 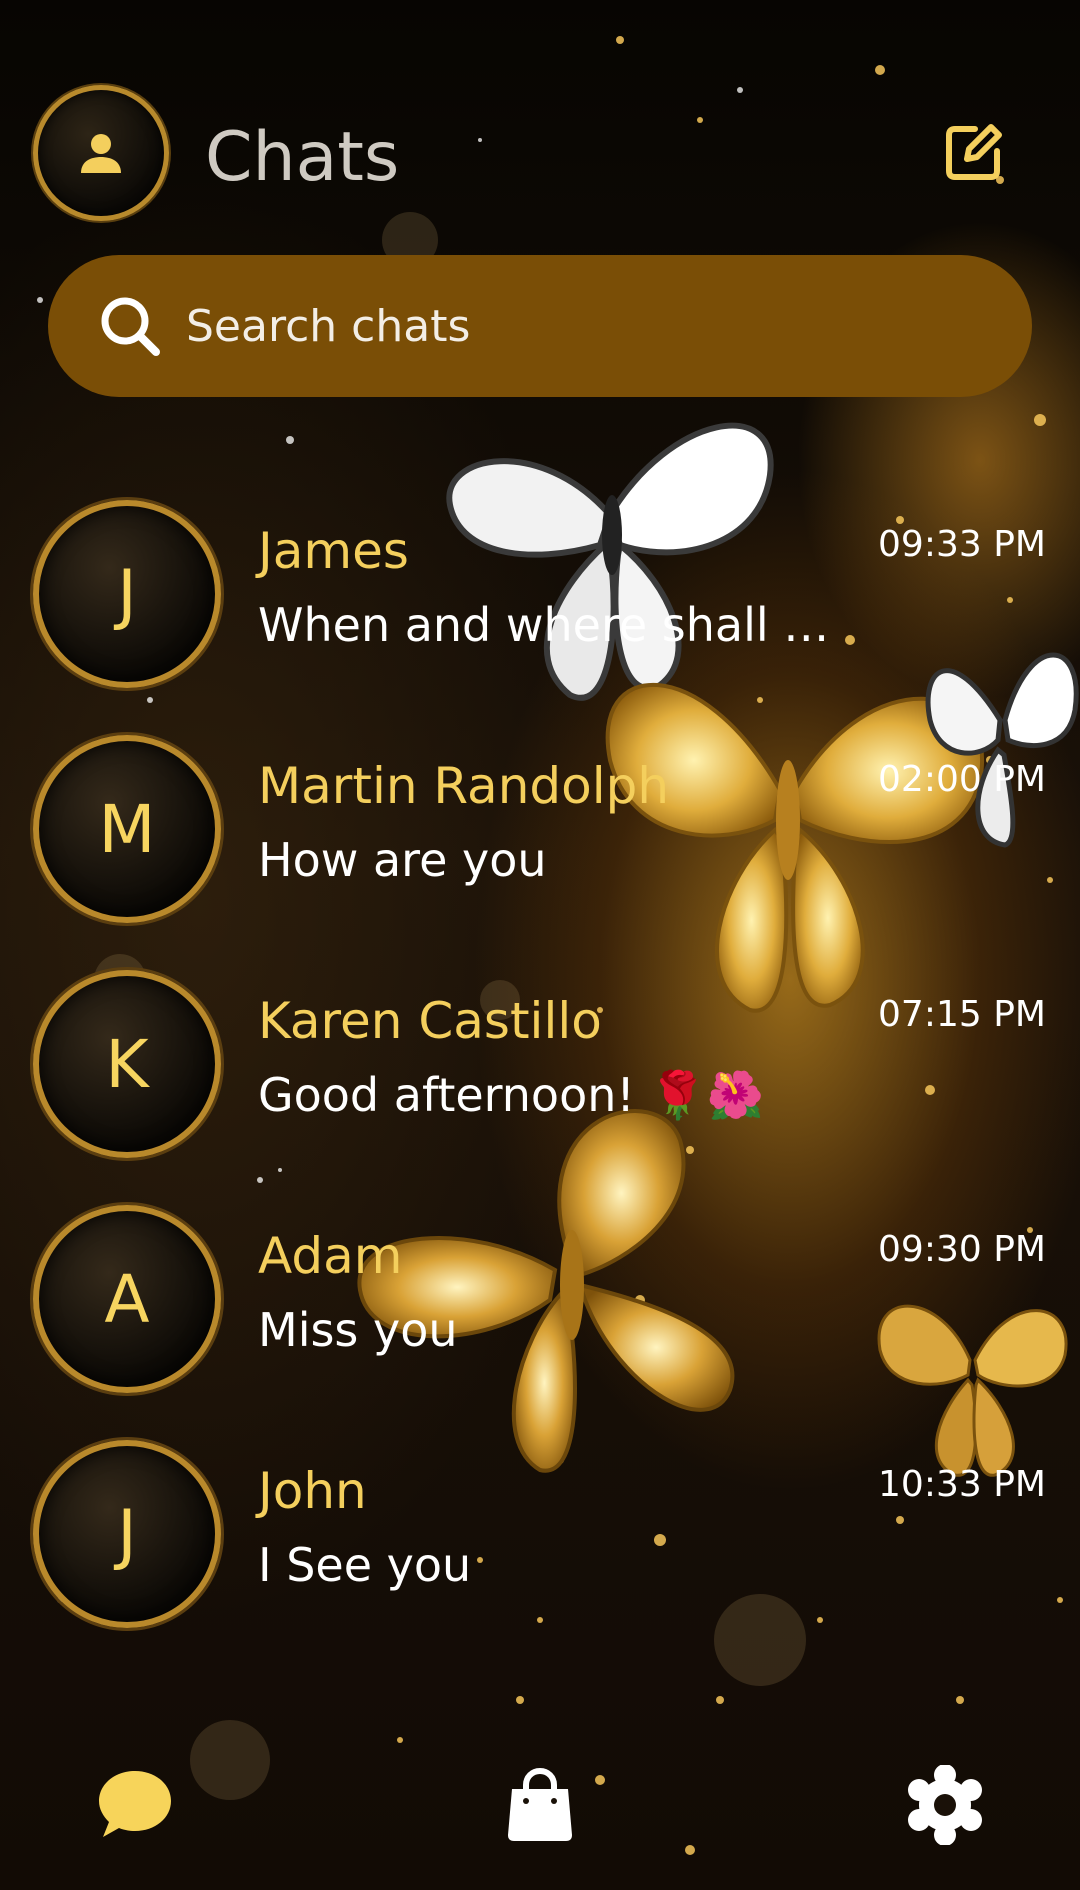 I want to click on compose-button, so click(x=973, y=153).